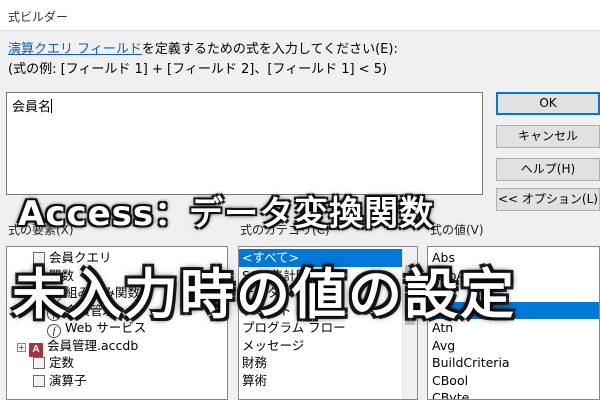 Image resolution: width=600 pixels, height=400 pixels. What do you see at coordinates (226, 214) in the screenshot?
I see `overlay-subtitle: Access：データ変換関数` at bounding box center [226, 214].